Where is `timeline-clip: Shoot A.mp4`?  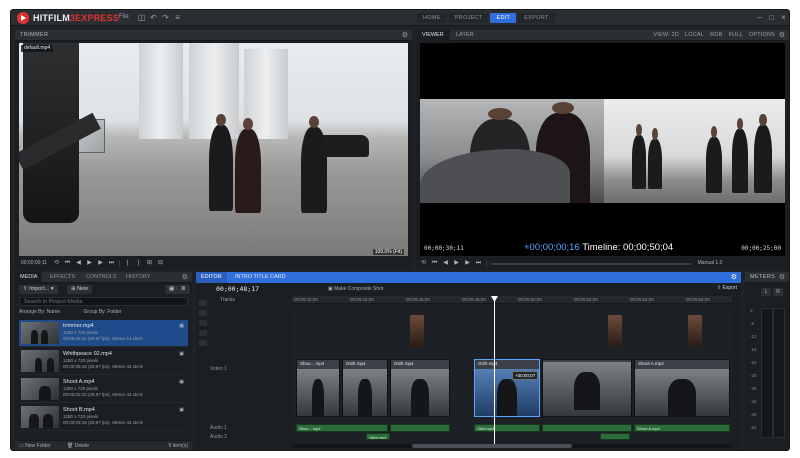 timeline-clip: Shoot A.mp4 is located at coordinates (682, 388).